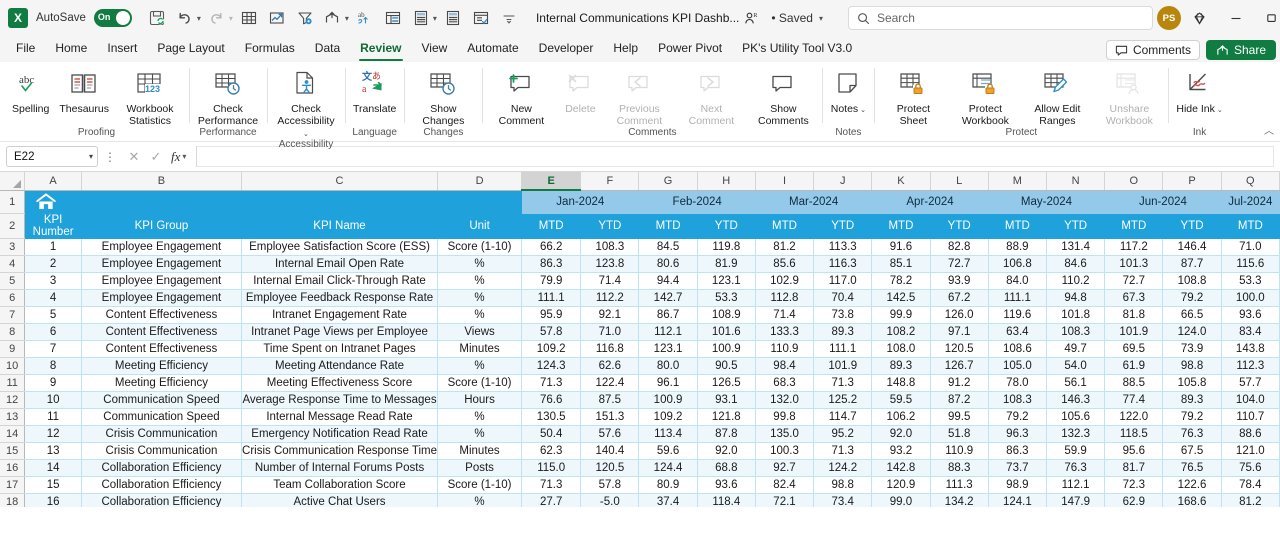 Image resolution: width=1280 pixels, height=534 pixels. What do you see at coordinates (566, 50) in the screenshot?
I see `ribbon-tab-developer: Developer` at bounding box center [566, 50].